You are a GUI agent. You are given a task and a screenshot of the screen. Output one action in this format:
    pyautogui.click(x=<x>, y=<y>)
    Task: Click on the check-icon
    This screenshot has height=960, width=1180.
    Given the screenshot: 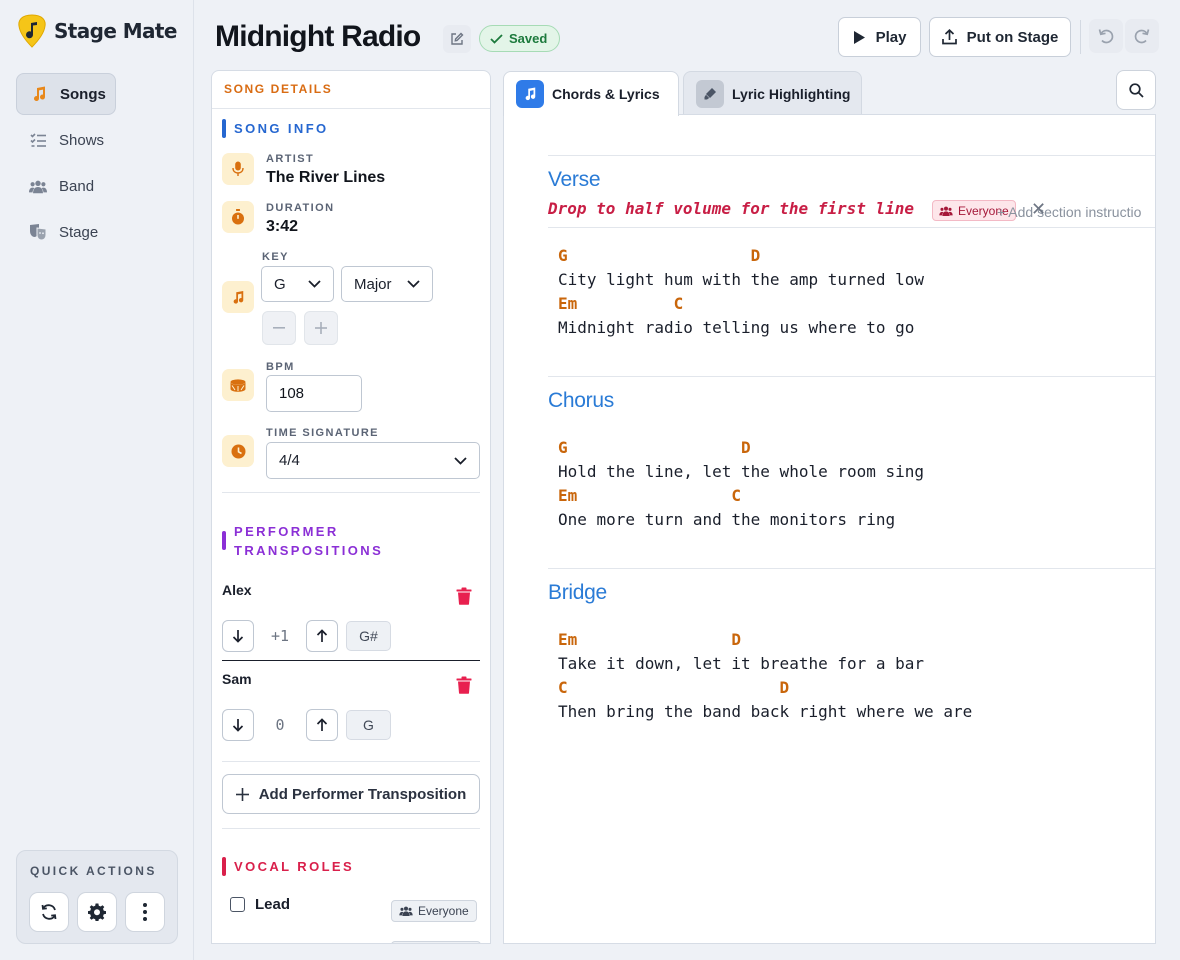 What is the action you would take?
    pyautogui.click(x=496, y=38)
    